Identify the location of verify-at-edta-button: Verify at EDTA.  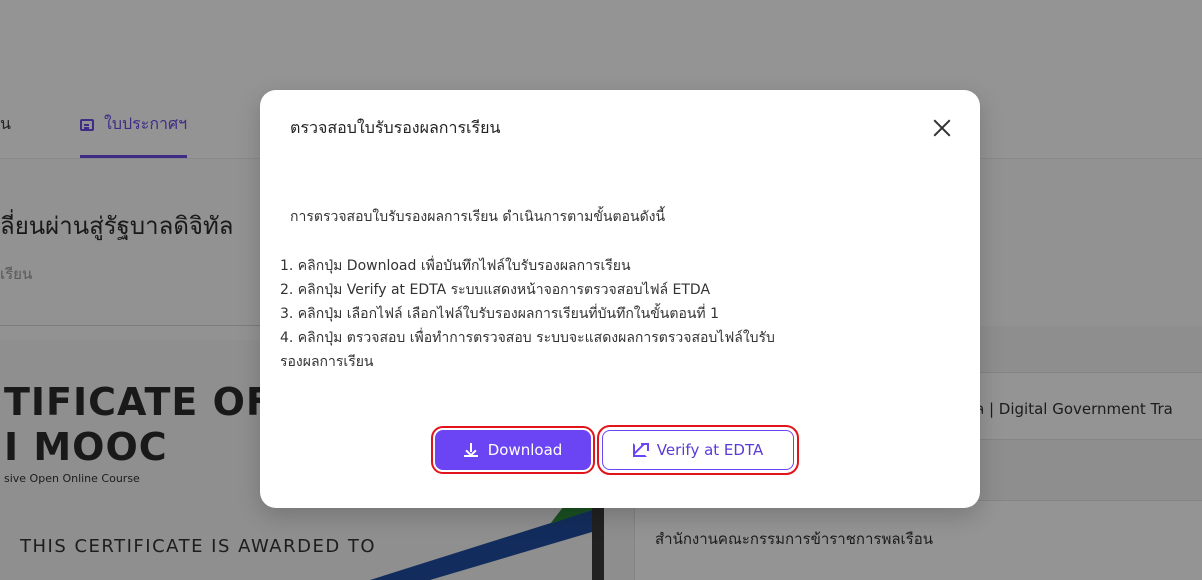
(698, 450).